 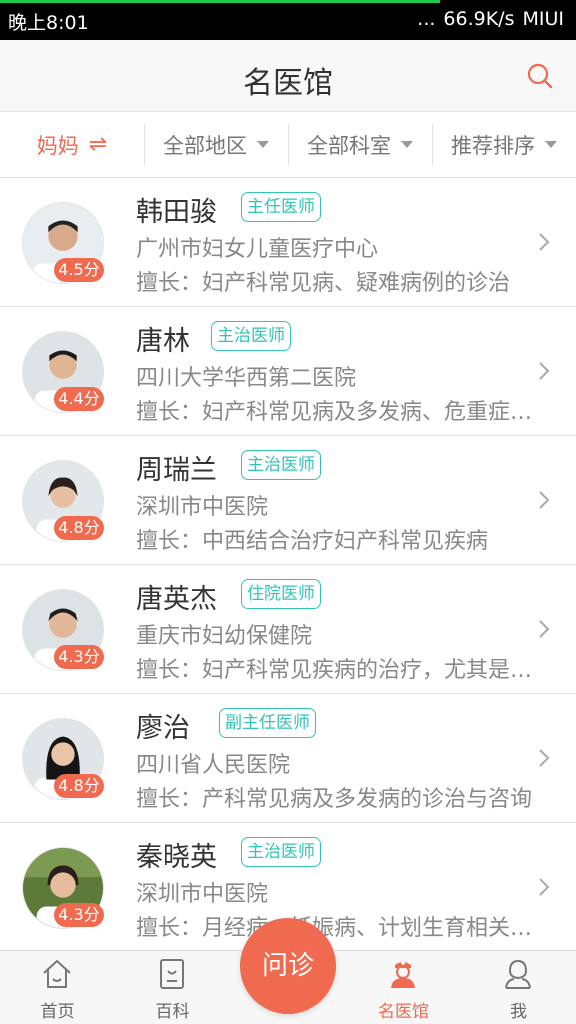 What do you see at coordinates (323, 283) in the screenshot?
I see `doctor-specialty: 擅长：妇产科常见病、疑难病例的诊治` at bounding box center [323, 283].